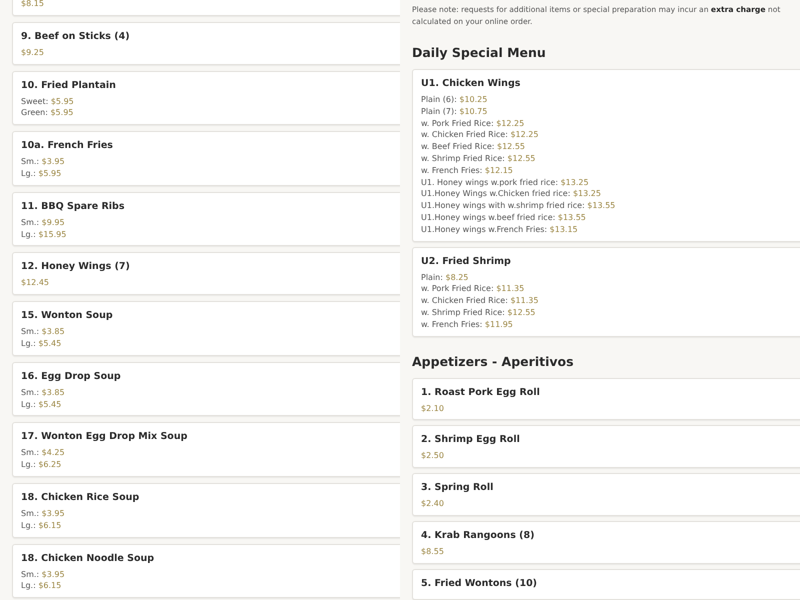 This screenshot has height=600, width=800. What do you see at coordinates (76, 37) in the screenshot?
I see `item-name: 9. Beef on Sticks (4)` at bounding box center [76, 37].